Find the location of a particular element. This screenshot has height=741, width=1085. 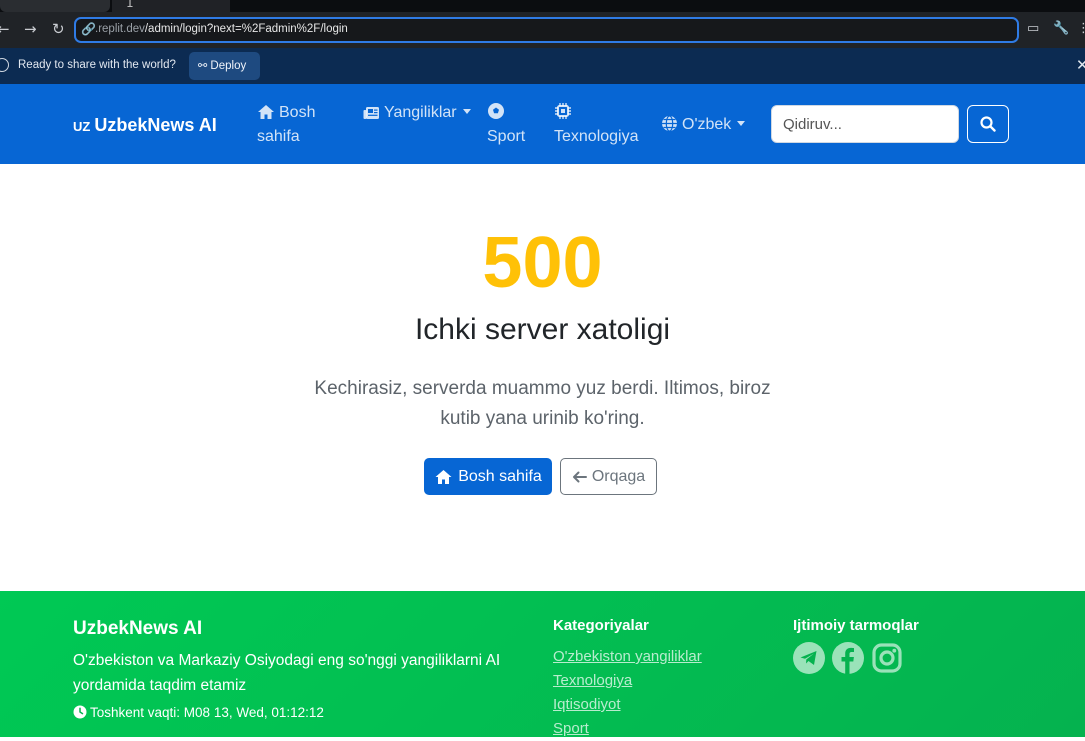

nav-link-label: Texnologiya is located at coordinates (596, 136).